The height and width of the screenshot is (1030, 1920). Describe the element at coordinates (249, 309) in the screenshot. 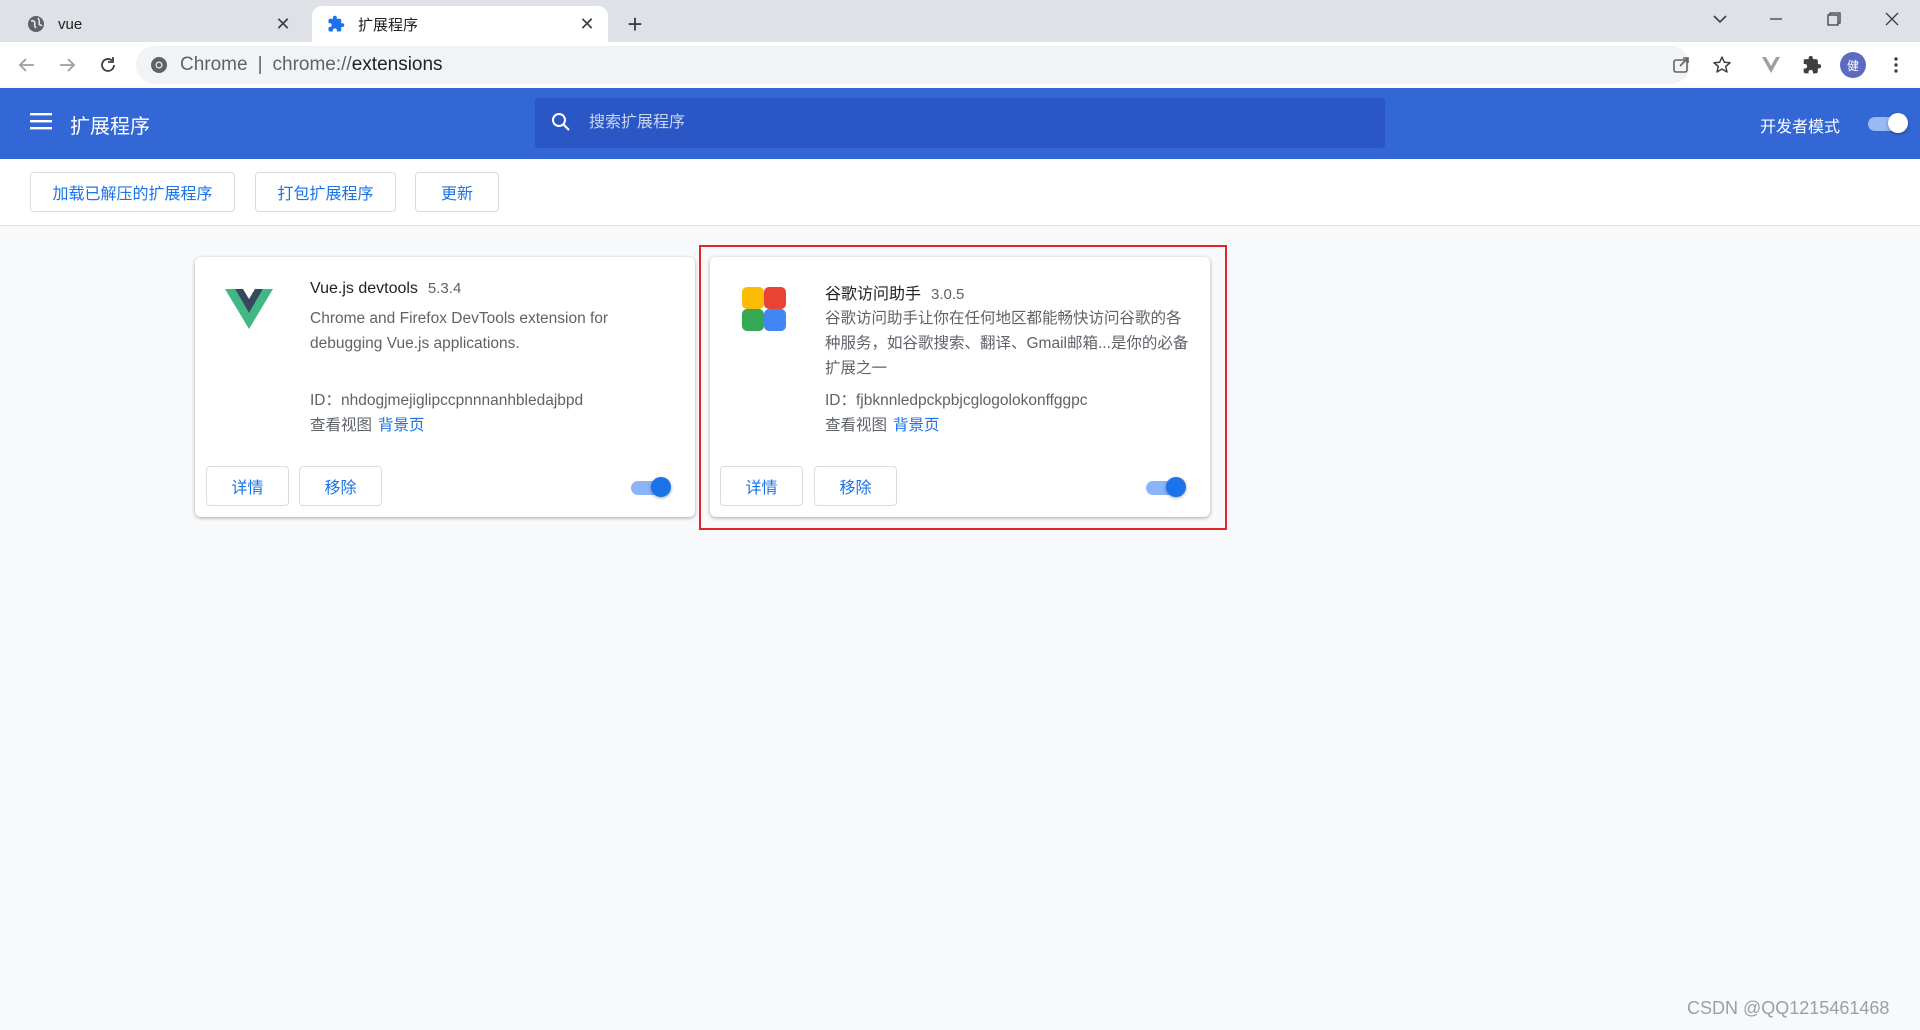

I see `vue-logo-icon` at that location.